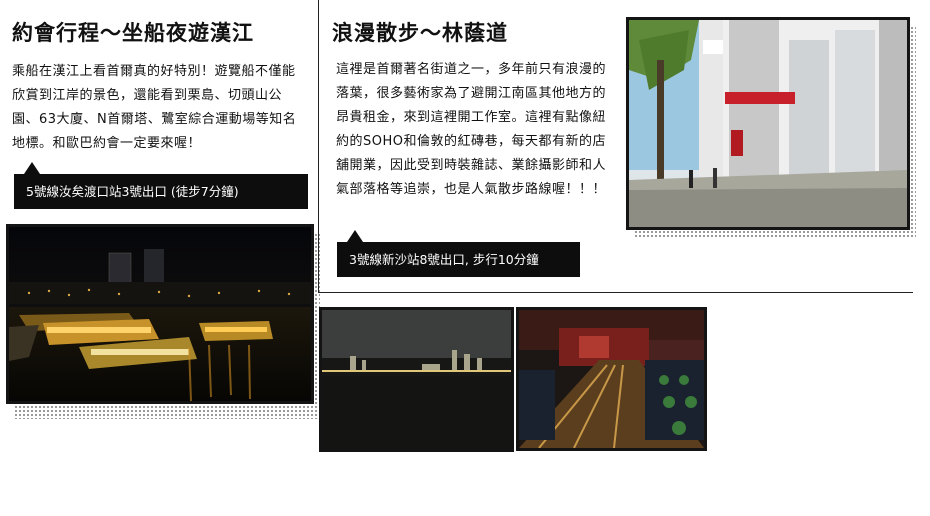 This screenshot has width=930, height=516. I want to click on right-title: 浪漫散步～林蔭道, so click(420, 33).